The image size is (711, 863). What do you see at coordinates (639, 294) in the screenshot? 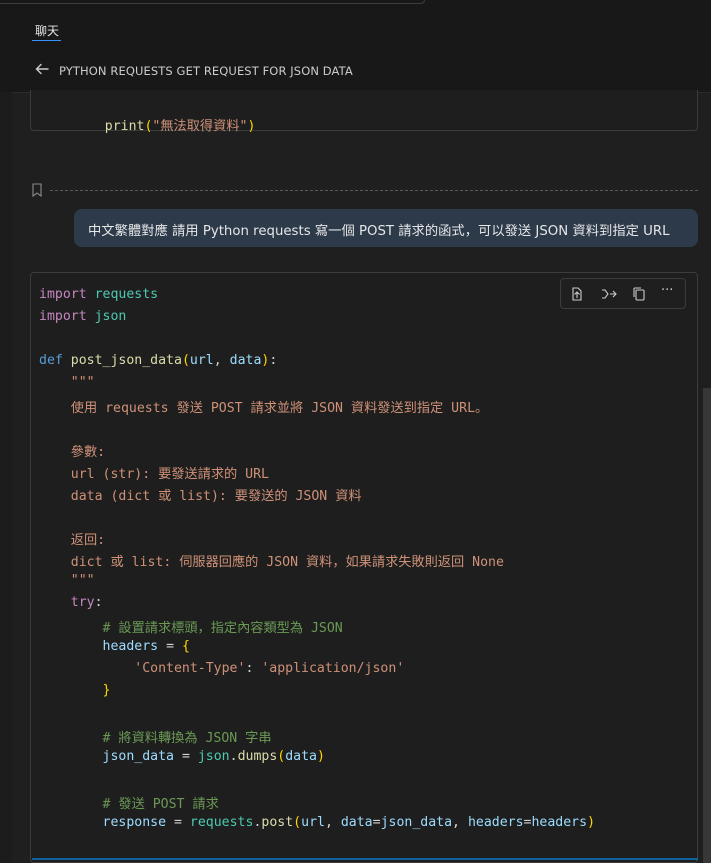
I see `copy-icon` at bounding box center [639, 294].